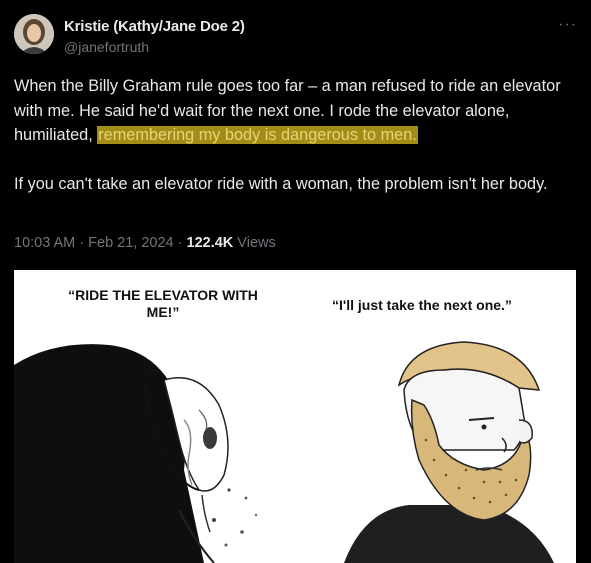  I want to click on bearded-man-drawing, so click(449, 452).